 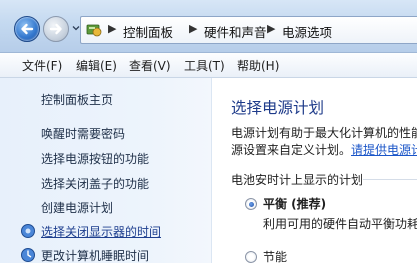 What do you see at coordinates (258, 65) in the screenshot?
I see `menu-help: 帮助(H)` at bounding box center [258, 65].